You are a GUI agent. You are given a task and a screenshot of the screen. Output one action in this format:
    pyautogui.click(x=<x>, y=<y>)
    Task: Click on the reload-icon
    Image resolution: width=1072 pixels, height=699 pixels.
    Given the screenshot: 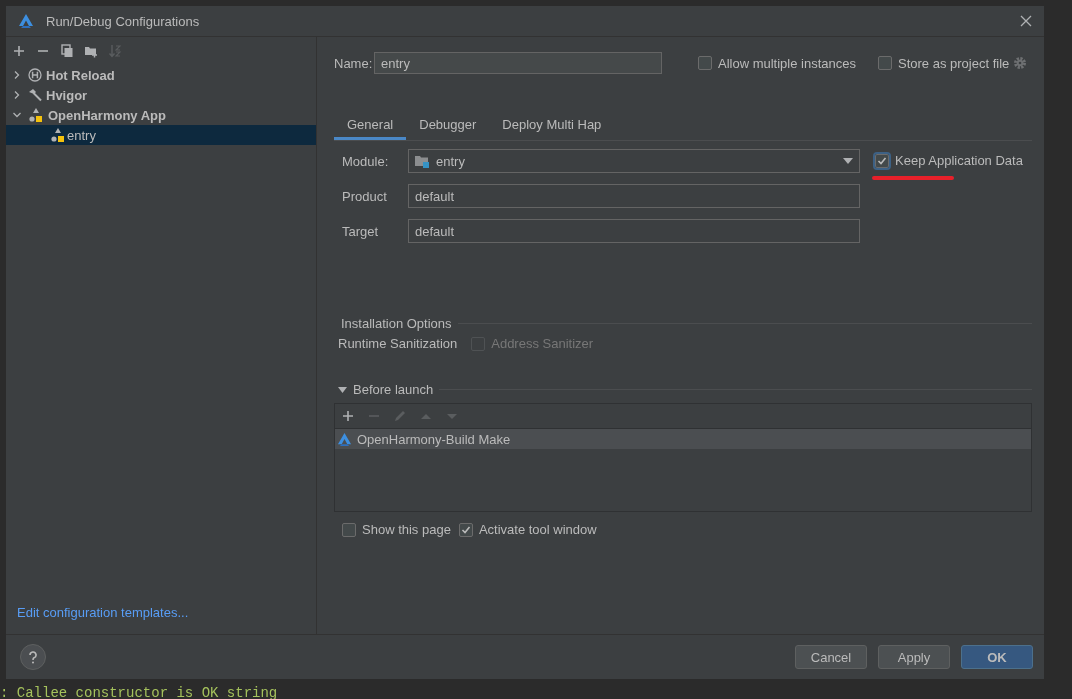 What is the action you would take?
    pyautogui.click(x=35, y=75)
    